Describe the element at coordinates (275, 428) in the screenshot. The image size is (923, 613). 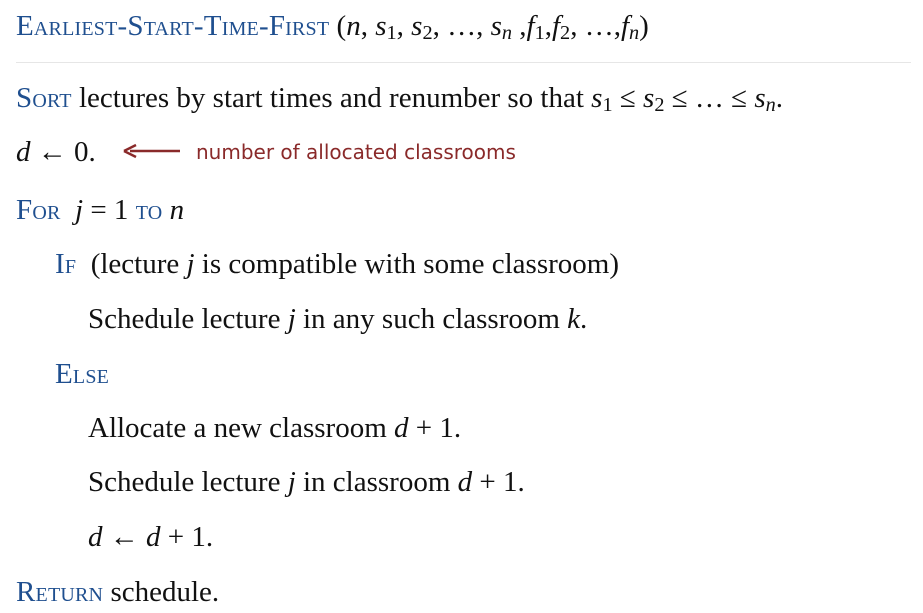
I see `line-allocate: Allocate a new classroom d + 1.` at that location.